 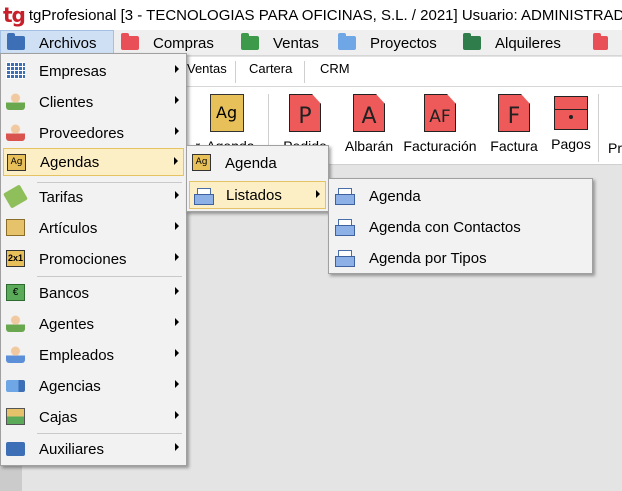 I want to click on module-proyectos: Proyectos, so click(x=397, y=43).